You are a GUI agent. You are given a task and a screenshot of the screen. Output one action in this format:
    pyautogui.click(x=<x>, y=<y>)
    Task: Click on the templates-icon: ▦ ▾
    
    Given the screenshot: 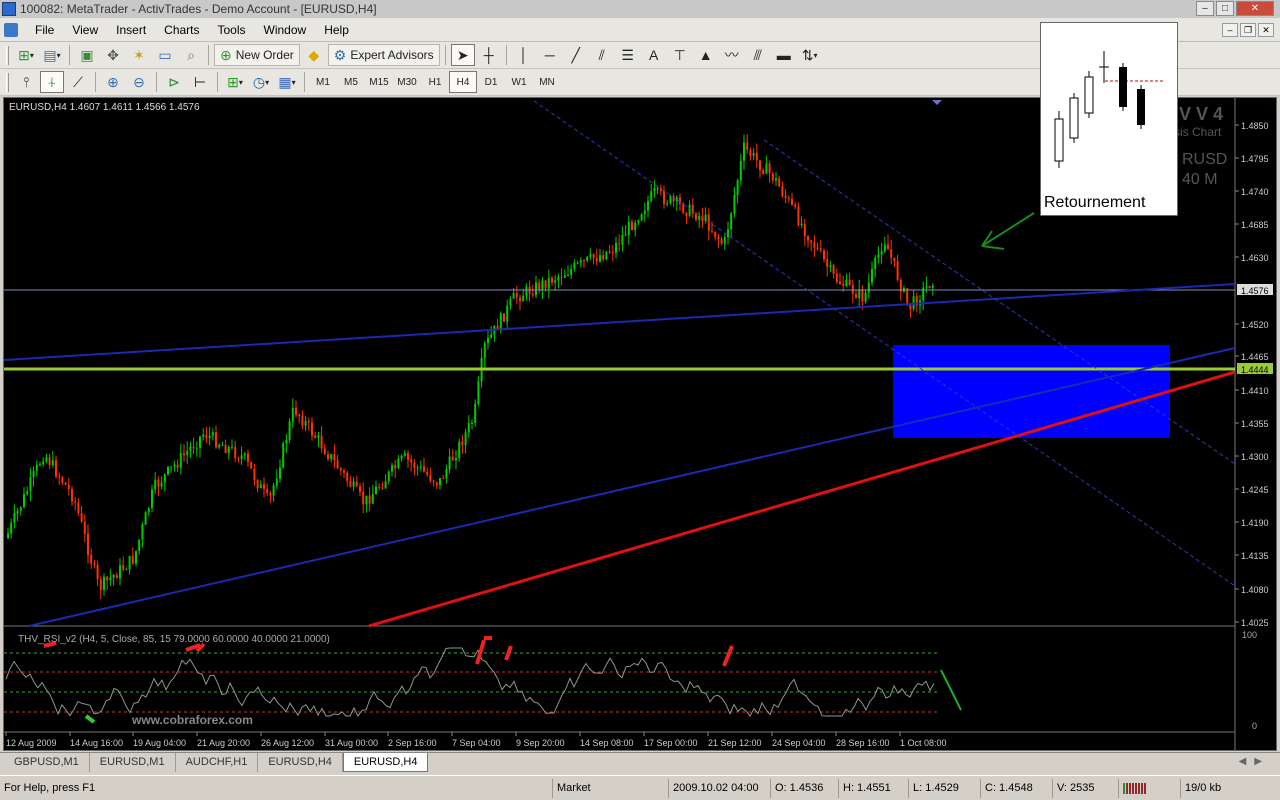 What is the action you would take?
    pyautogui.click(x=287, y=82)
    